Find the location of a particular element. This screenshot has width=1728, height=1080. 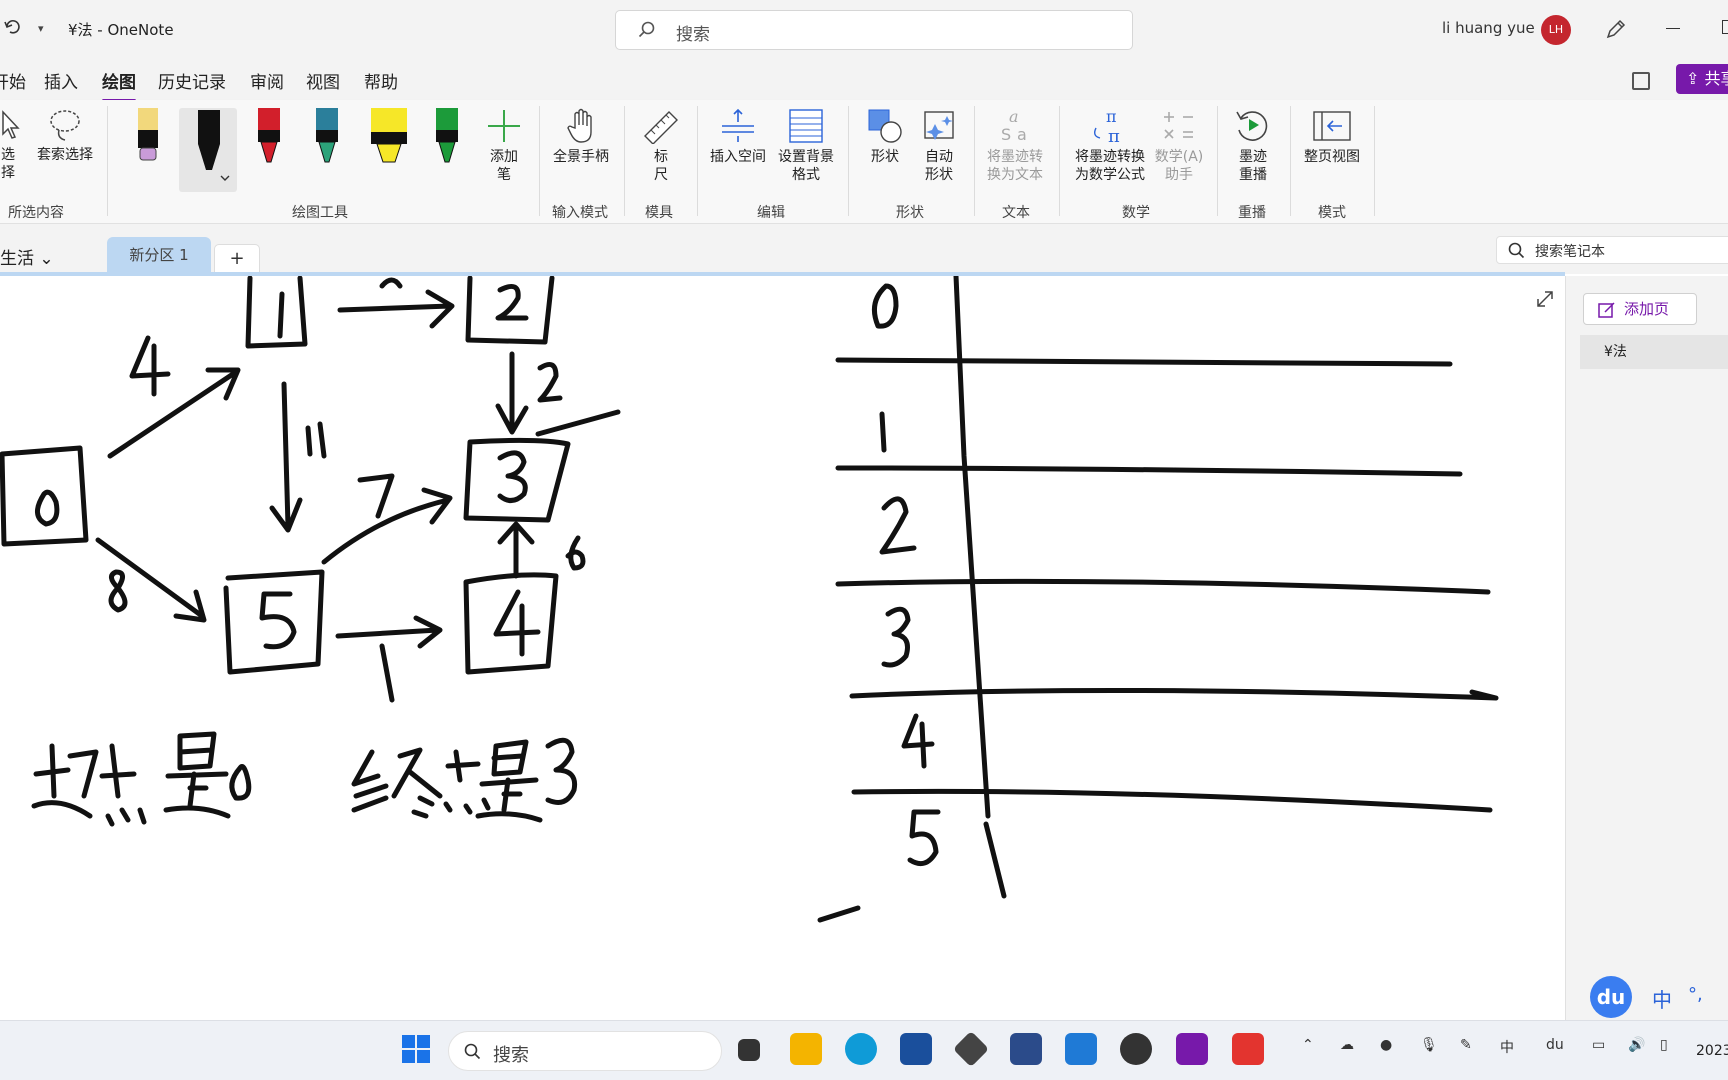

search-box: 搜索 is located at coordinates (874, 30).